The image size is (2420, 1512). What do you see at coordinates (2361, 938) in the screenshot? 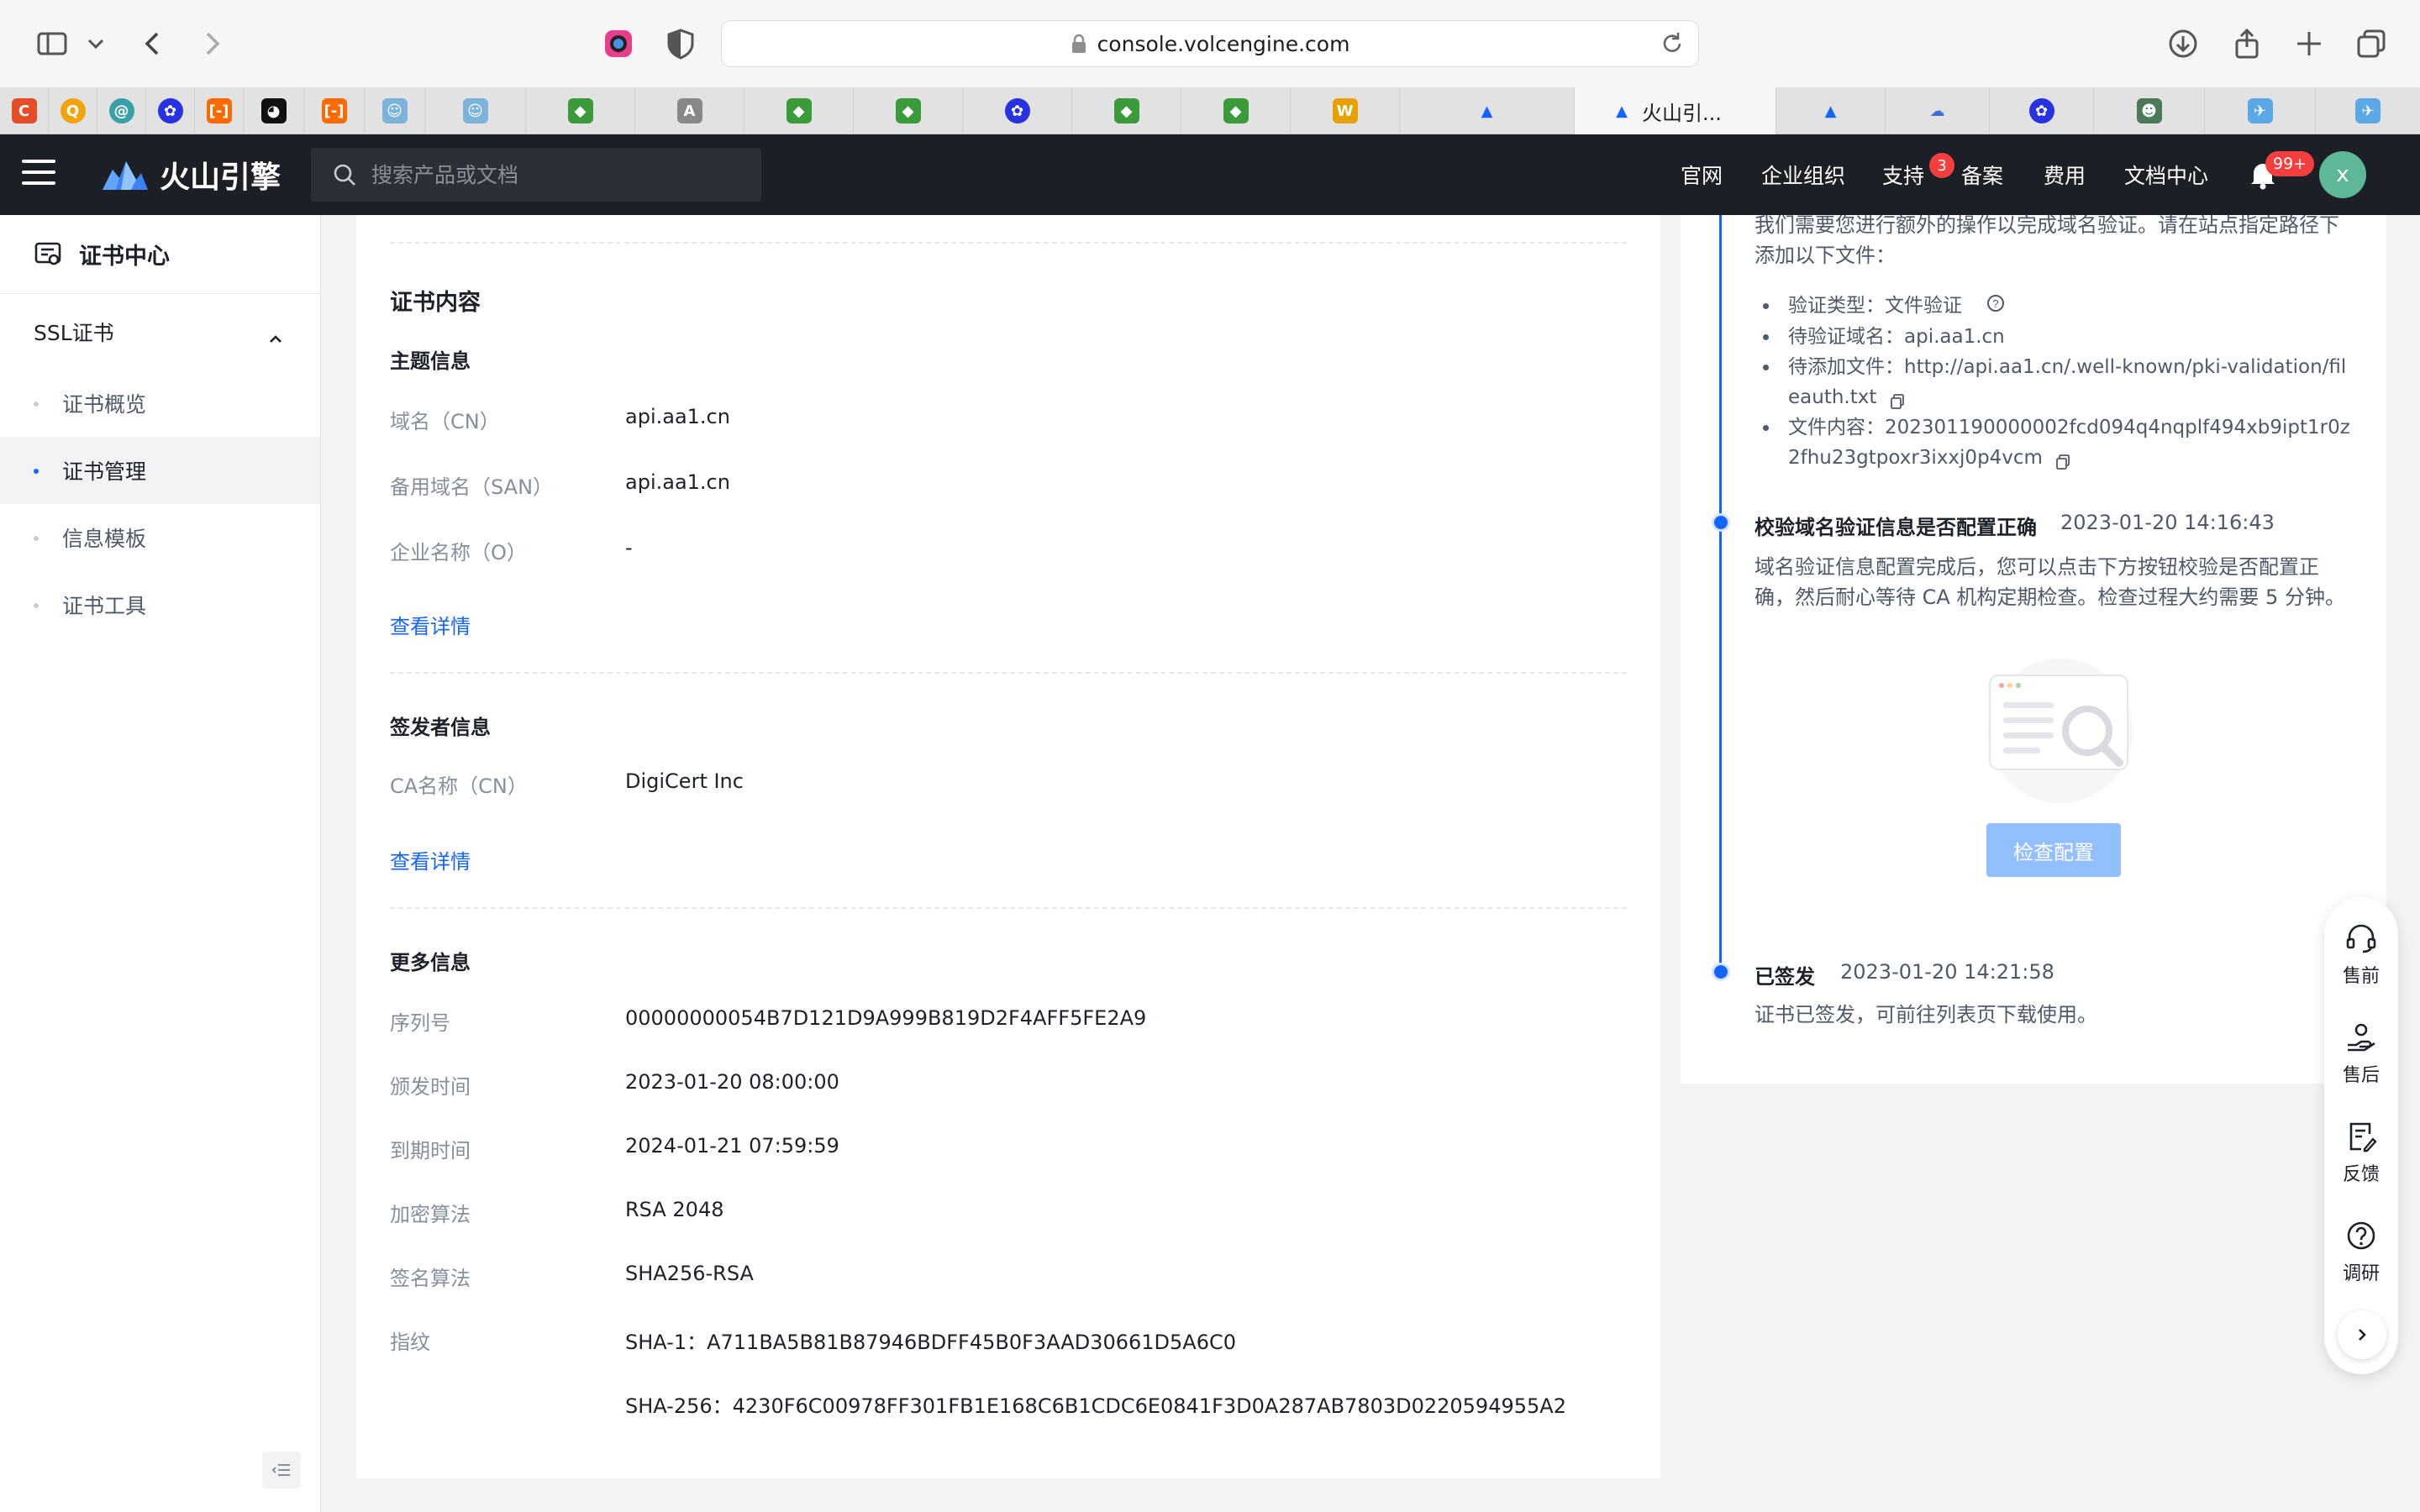
I see `headset-icon` at bounding box center [2361, 938].